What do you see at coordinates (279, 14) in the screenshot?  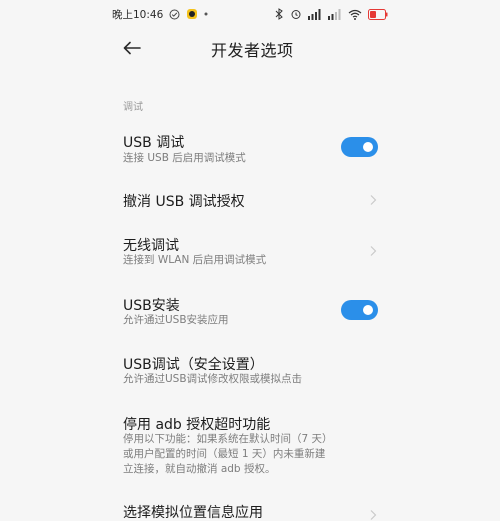 I see `bluetooth-icon` at bounding box center [279, 14].